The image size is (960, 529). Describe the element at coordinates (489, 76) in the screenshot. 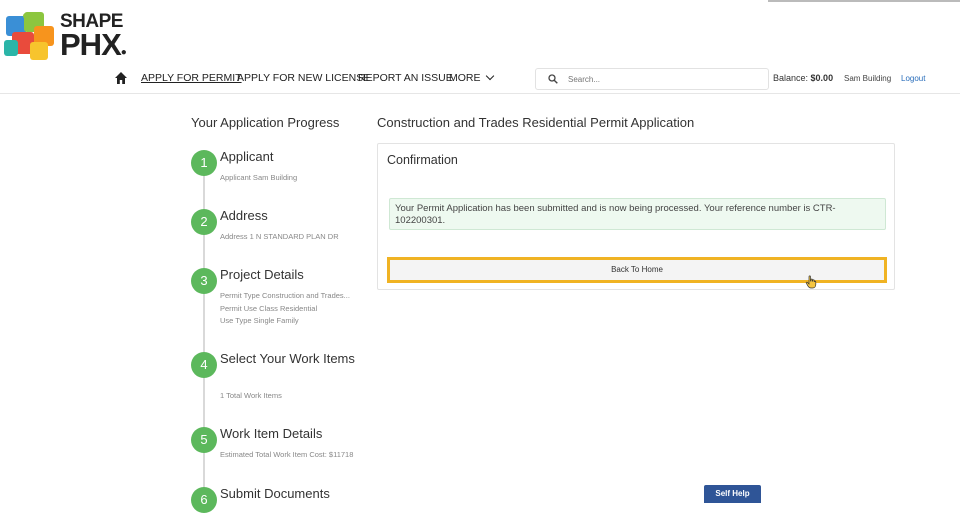

I see `chevron-down-icon` at that location.